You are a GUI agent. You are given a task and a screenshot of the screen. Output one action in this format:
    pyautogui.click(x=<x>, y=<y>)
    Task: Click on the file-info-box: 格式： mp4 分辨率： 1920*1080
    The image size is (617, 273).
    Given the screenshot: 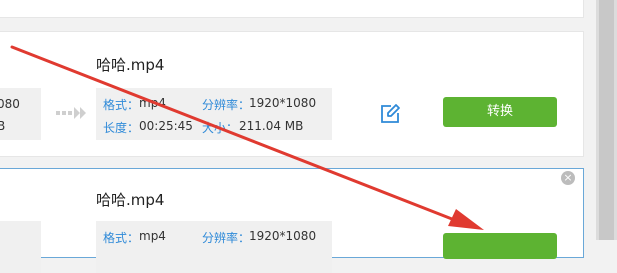 What is the action you would take?
    pyautogui.click(x=214, y=247)
    